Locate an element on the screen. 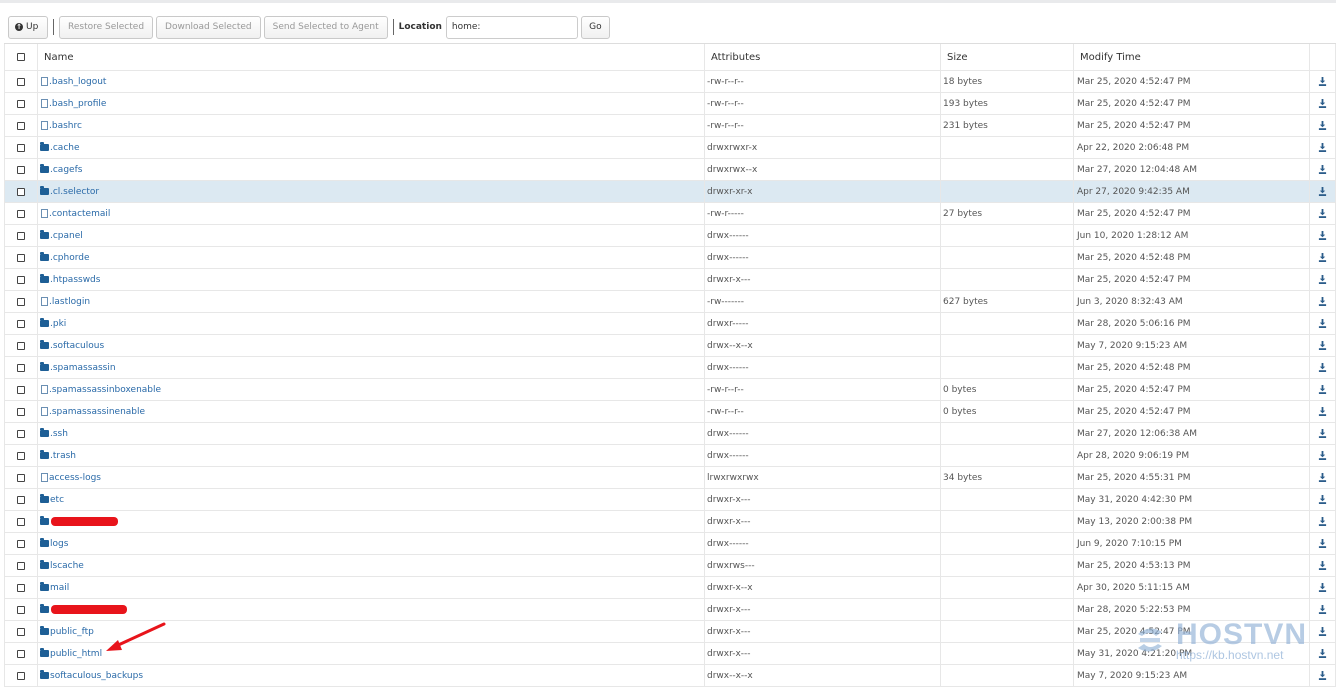  column-header-name: Name is located at coordinates (371, 57).